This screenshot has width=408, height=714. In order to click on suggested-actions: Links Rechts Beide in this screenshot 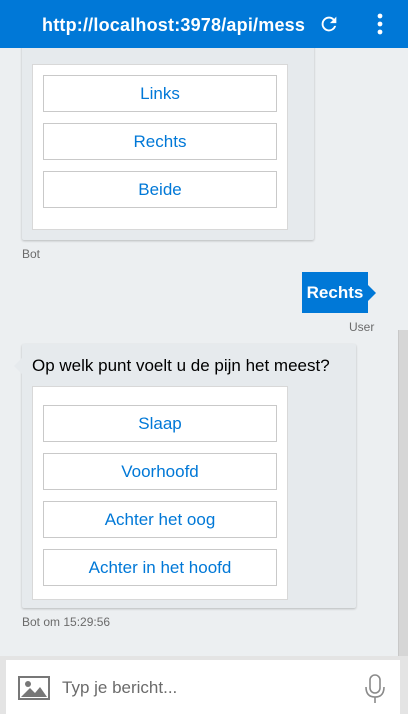, I will do `click(160, 147)`.